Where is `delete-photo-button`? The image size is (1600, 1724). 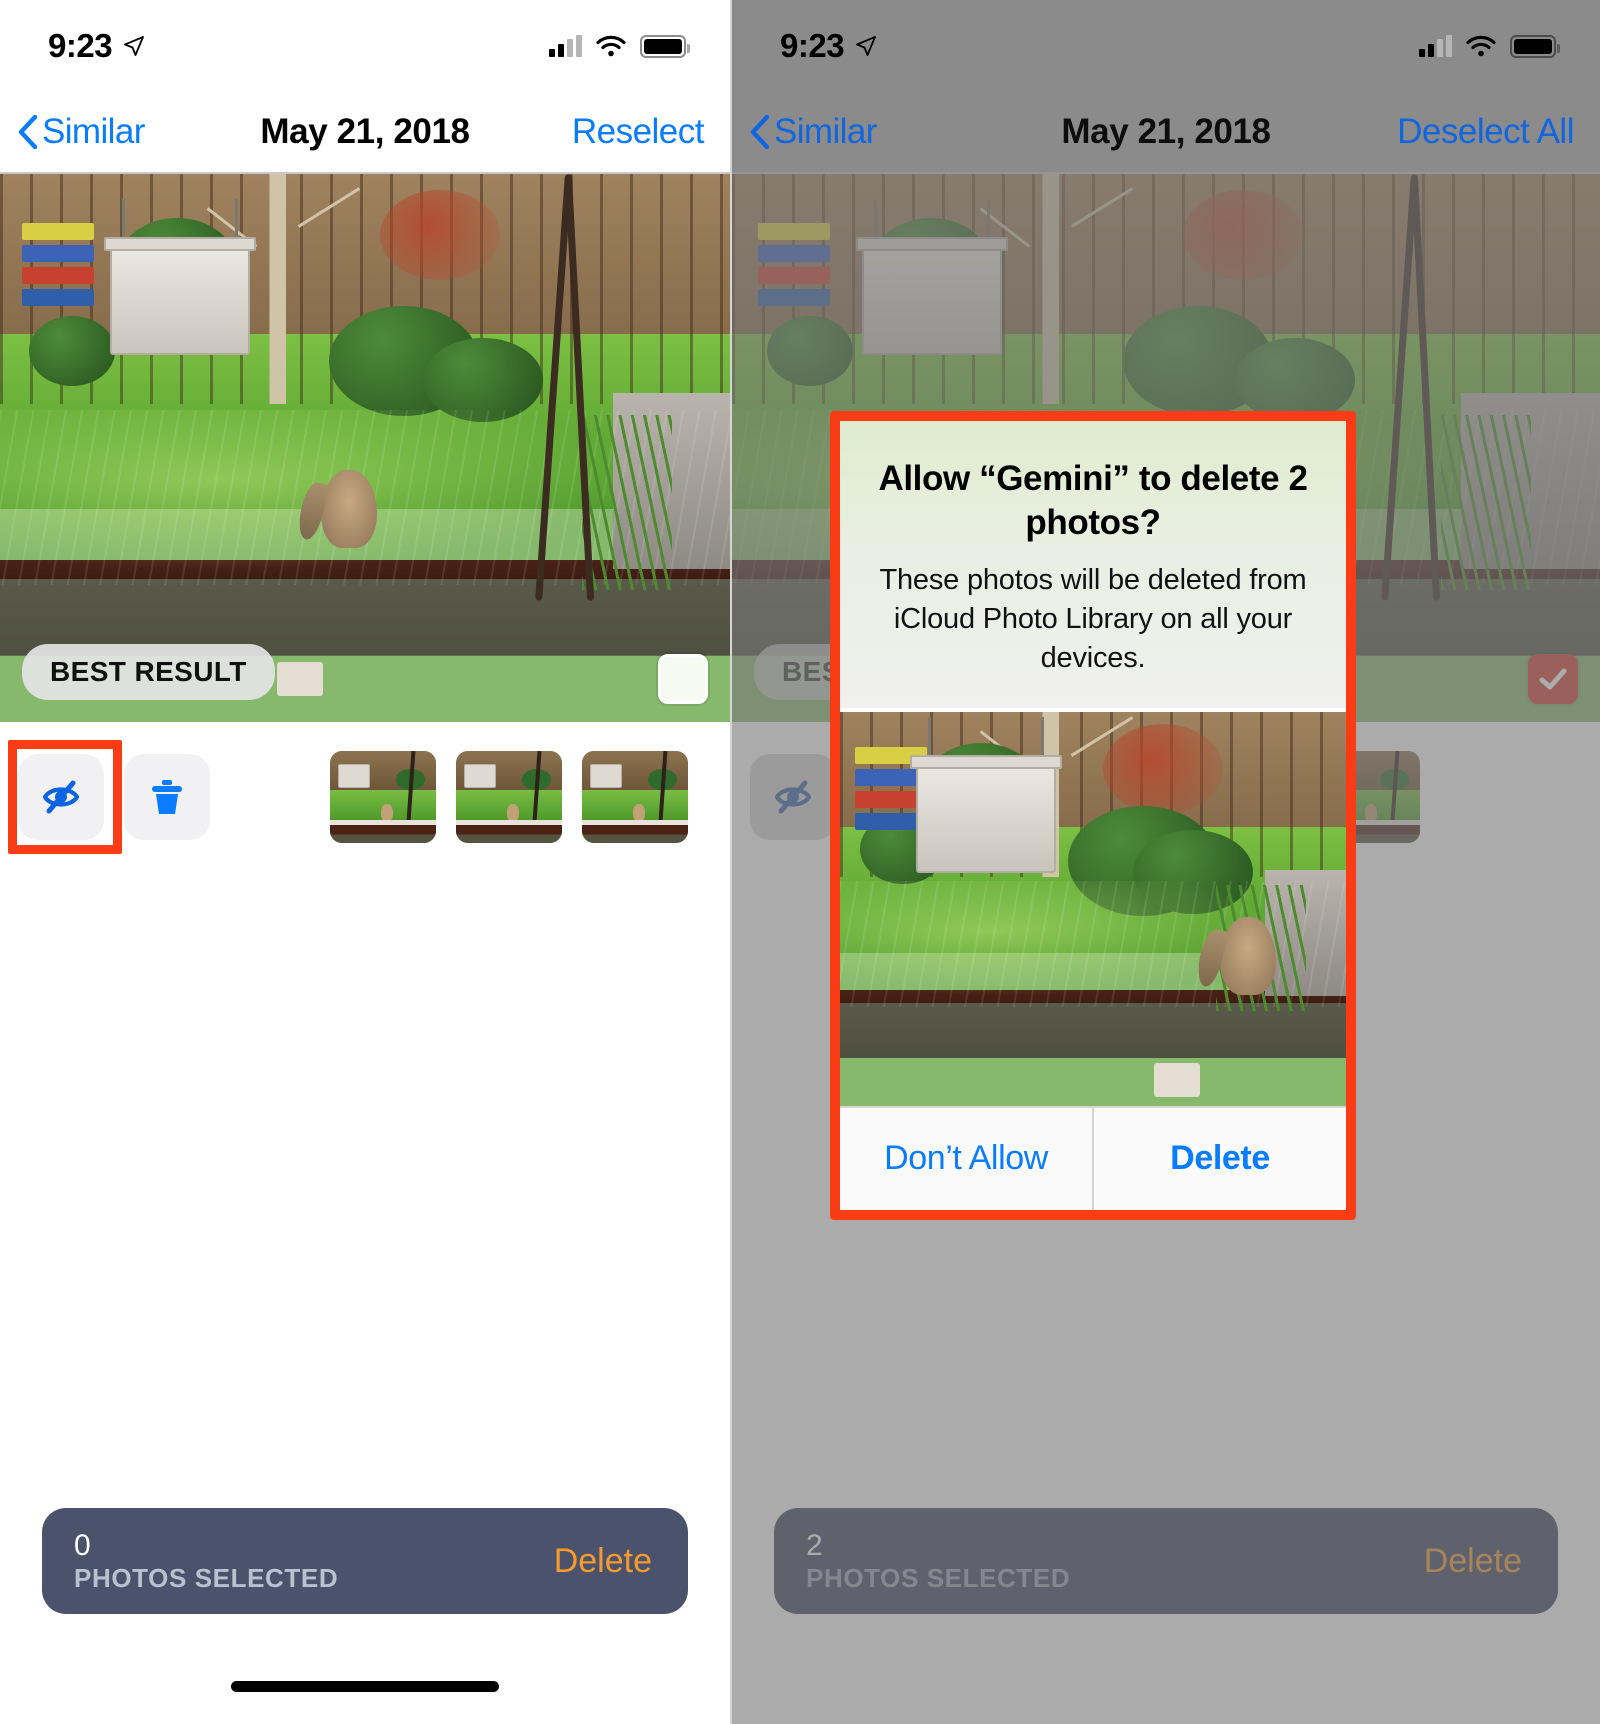 delete-photo-button is located at coordinates (167, 797).